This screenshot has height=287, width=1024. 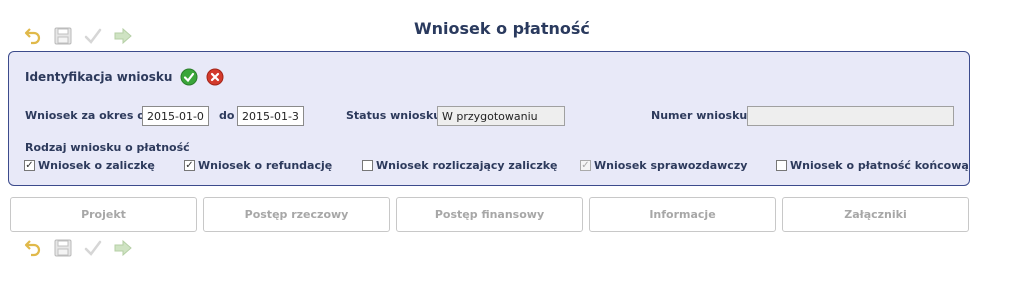 I want to click on checkbox-report: ✓ Wniosek sprawozdawczy, so click(x=663, y=165).